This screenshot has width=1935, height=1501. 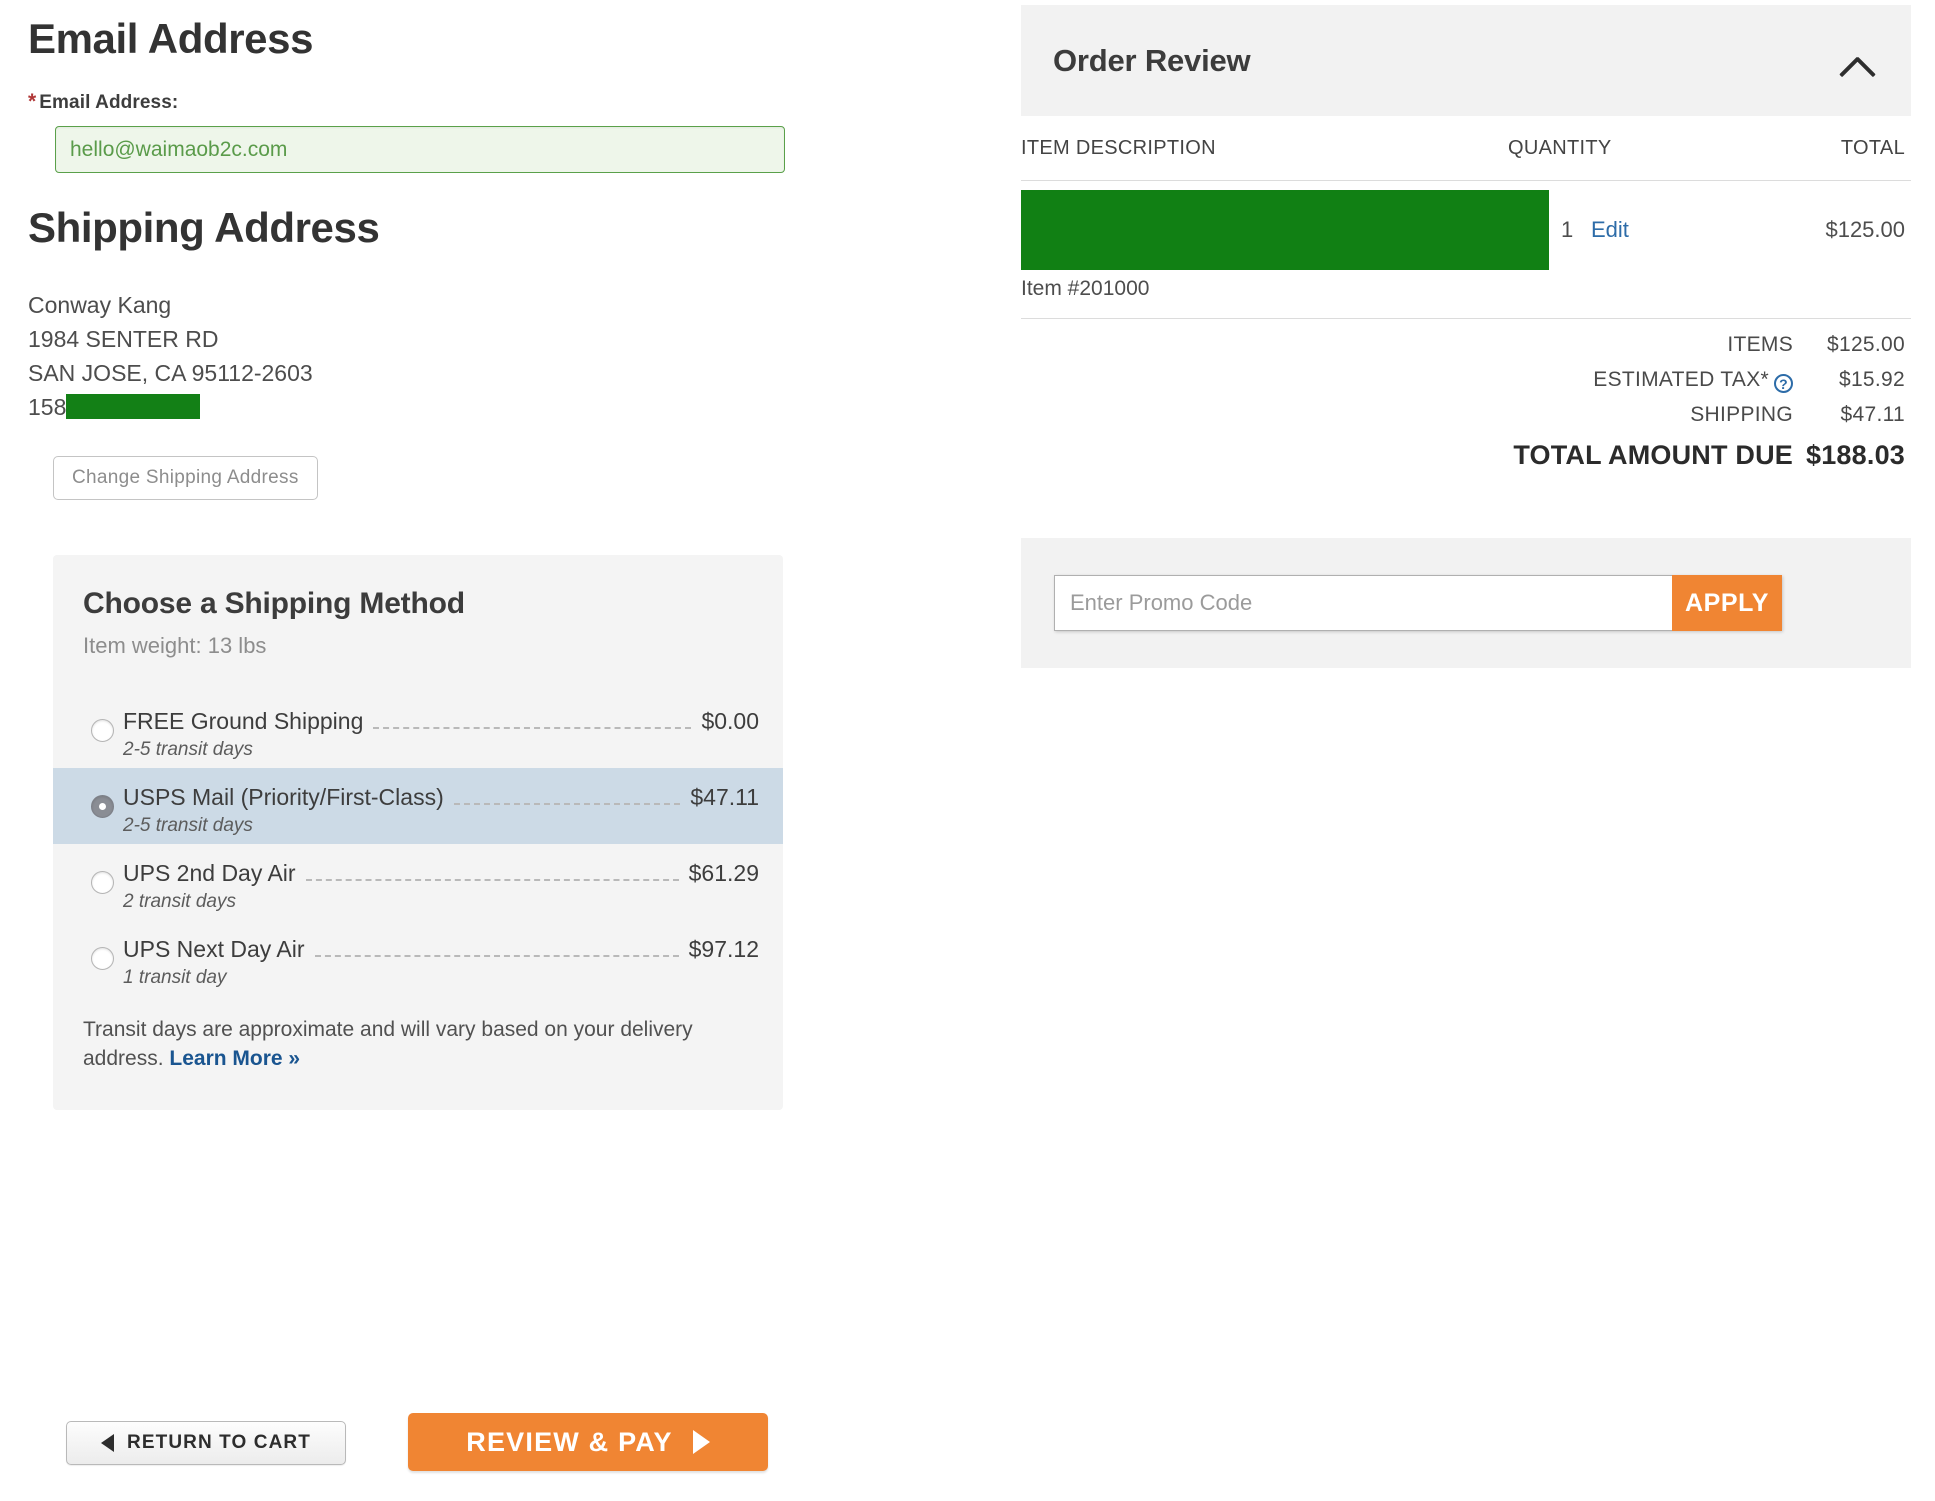 I want to click on shipping-option-name: UPS Next Day Air, so click(x=214, y=949).